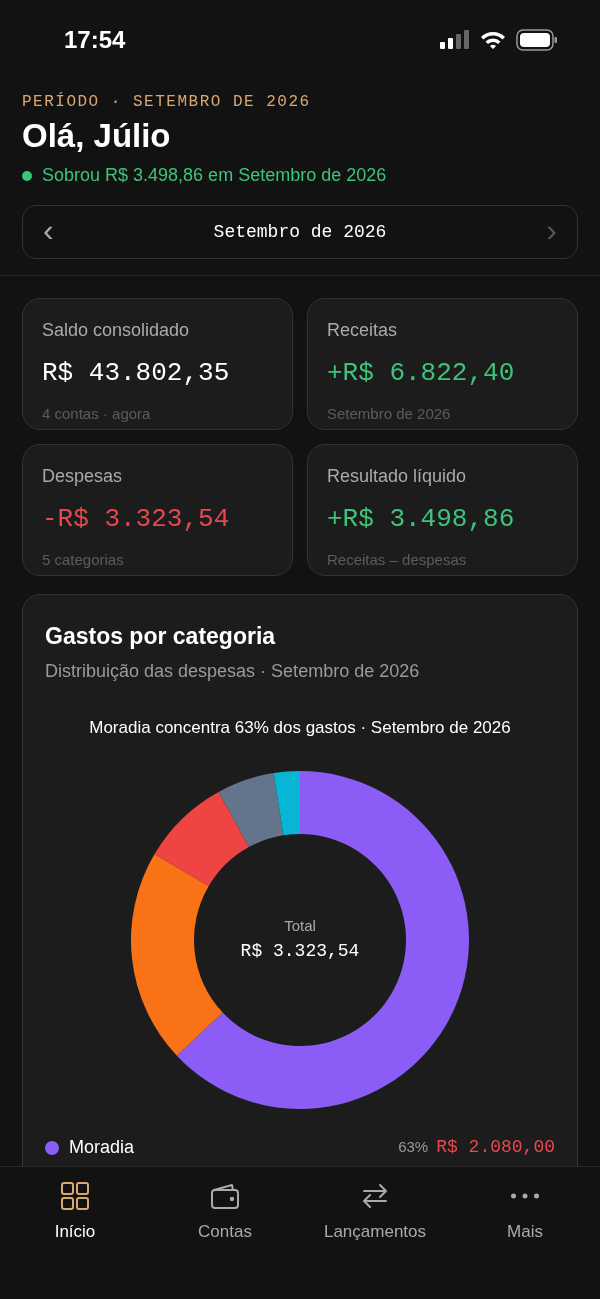  What do you see at coordinates (48, 232) in the screenshot?
I see `previous-month-button: ‹` at bounding box center [48, 232].